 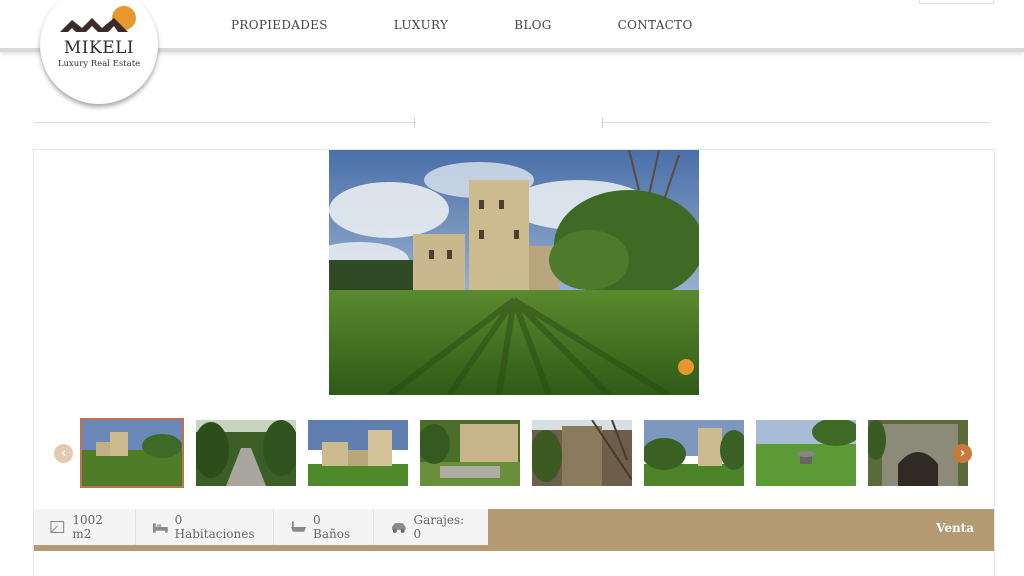 What do you see at coordinates (796, 122) in the screenshot?
I see `divider-right` at bounding box center [796, 122].